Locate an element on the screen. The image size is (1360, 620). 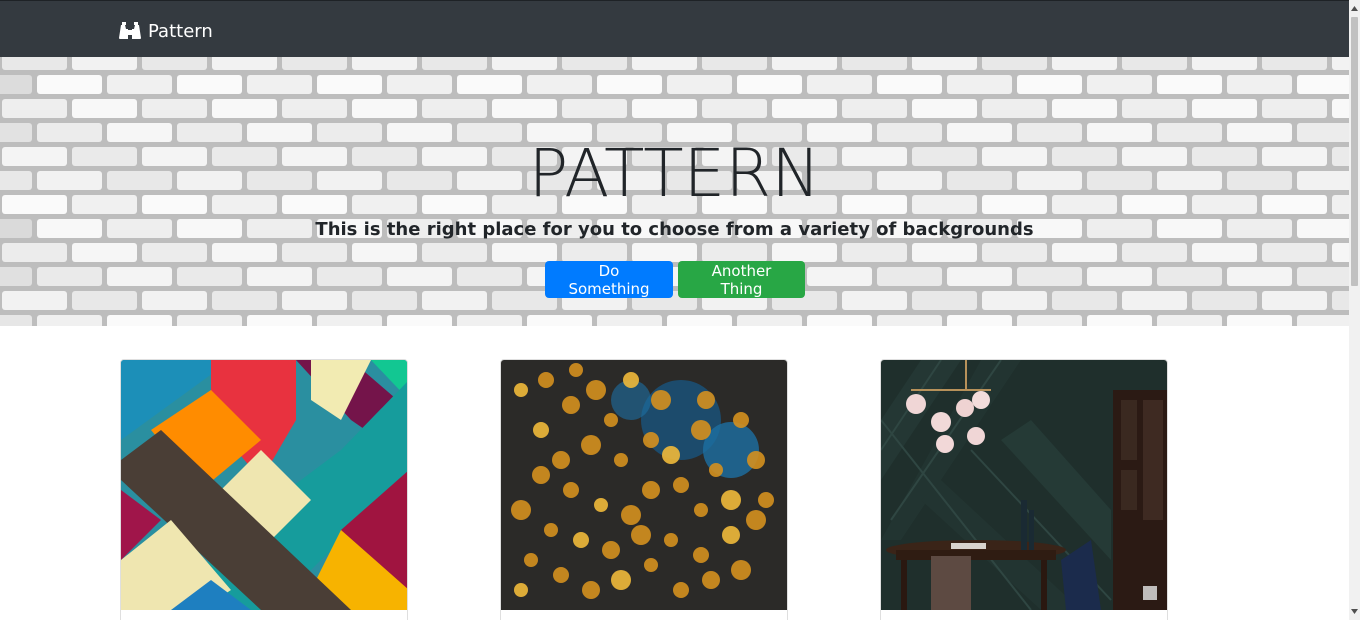
card-geometric is located at coordinates (264, 489).